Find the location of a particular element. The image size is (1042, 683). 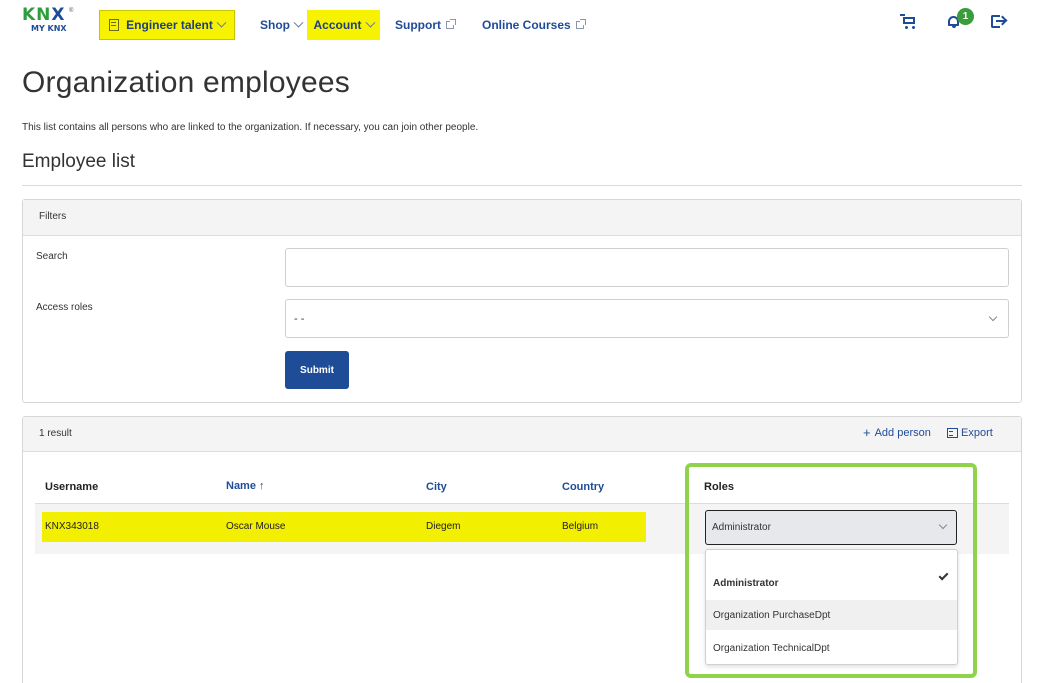

column-header-country: Country is located at coordinates (583, 487).